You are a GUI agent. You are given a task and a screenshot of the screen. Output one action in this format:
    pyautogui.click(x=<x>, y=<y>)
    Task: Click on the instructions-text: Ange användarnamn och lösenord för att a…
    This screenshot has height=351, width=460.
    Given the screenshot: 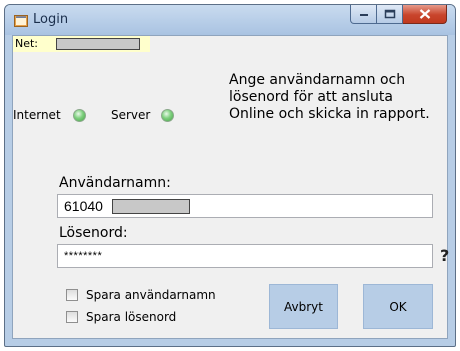 What is the action you would take?
    pyautogui.click(x=329, y=97)
    